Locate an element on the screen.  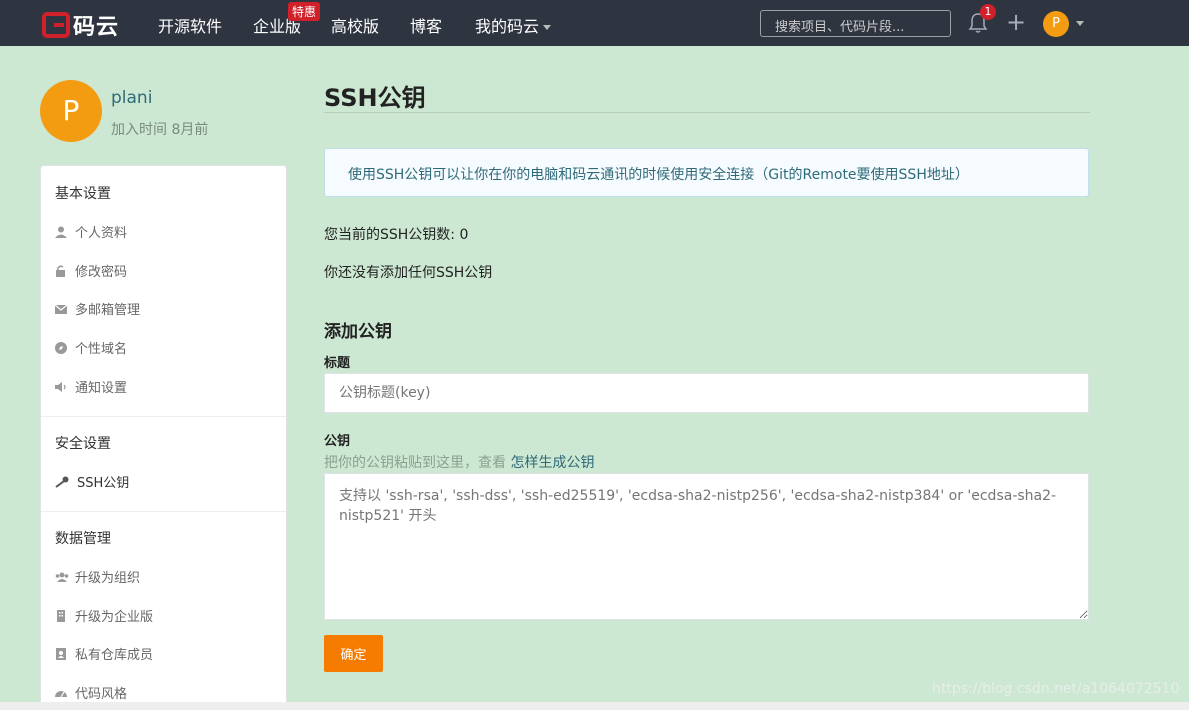
contact-card-icon is located at coordinates (61, 653).